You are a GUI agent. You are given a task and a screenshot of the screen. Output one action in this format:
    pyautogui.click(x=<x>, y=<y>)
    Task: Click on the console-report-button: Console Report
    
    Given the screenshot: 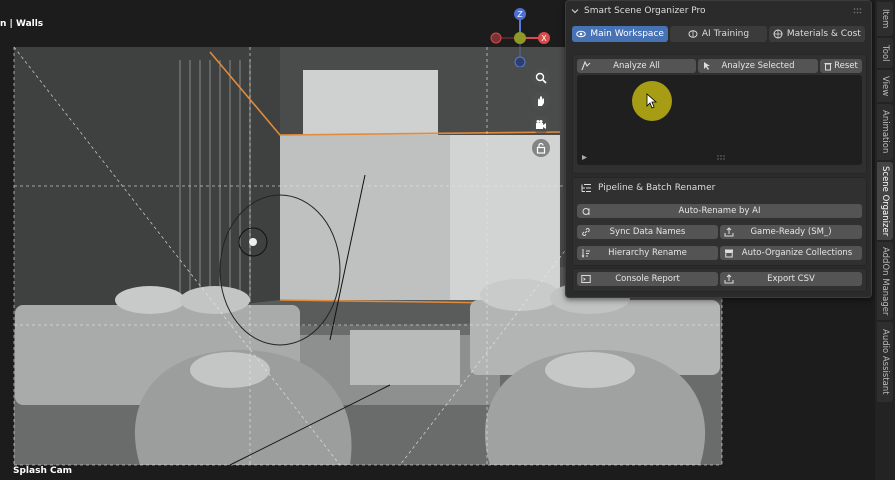 What is the action you would take?
    pyautogui.click(x=647, y=279)
    